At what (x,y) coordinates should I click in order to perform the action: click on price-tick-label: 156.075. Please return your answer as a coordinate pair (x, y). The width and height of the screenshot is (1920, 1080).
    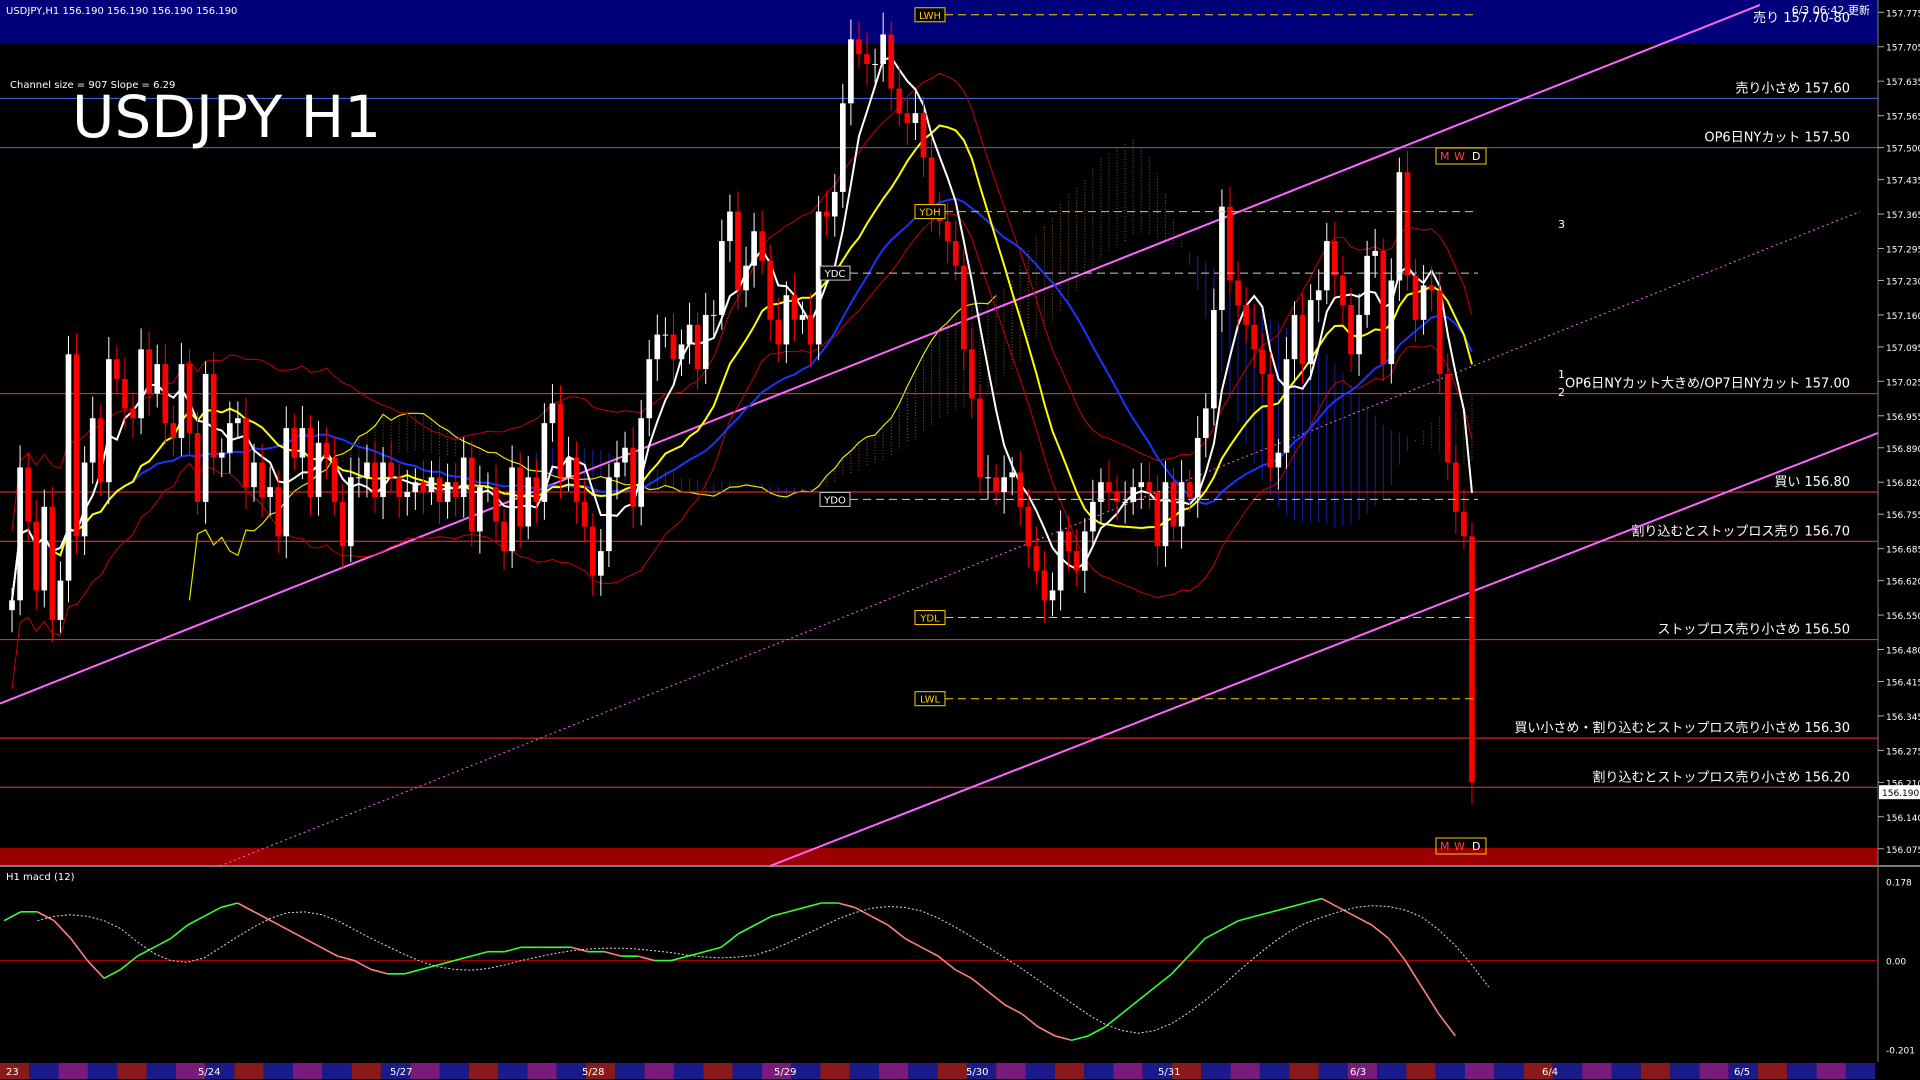
    Looking at the image, I should click on (1903, 851).